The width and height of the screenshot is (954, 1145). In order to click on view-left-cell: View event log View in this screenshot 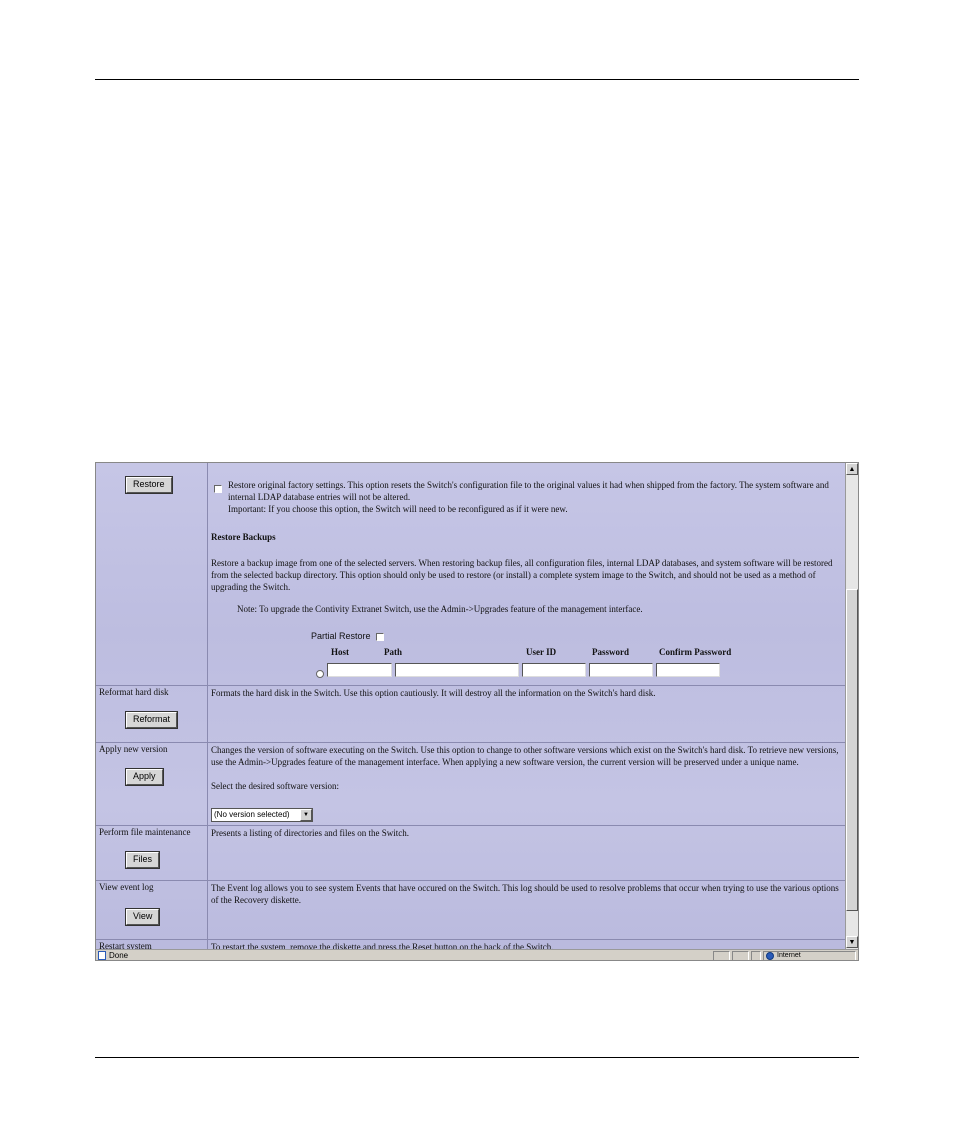, I will do `click(152, 910)`.